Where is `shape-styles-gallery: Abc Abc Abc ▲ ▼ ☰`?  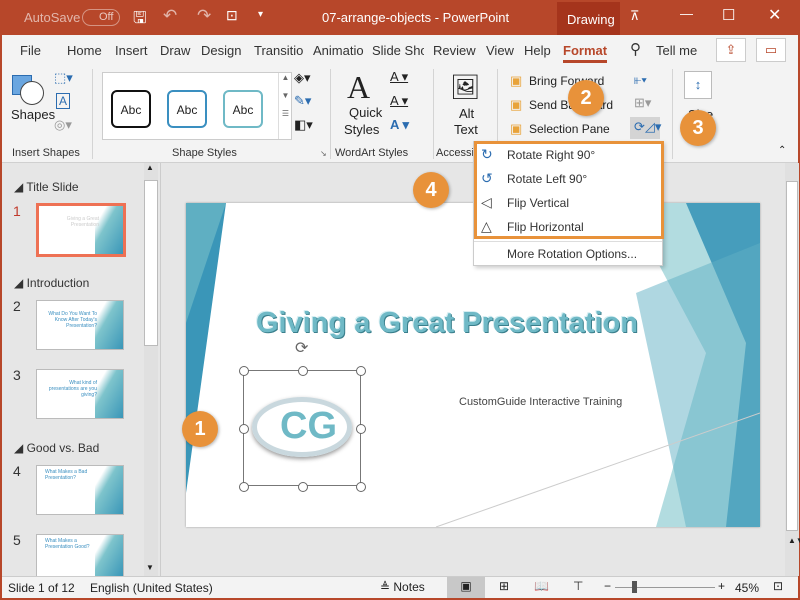
shape-styles-gallery: Abc Abc Abc ▲ ▼ ☰ is located at coordinates (197, 106).